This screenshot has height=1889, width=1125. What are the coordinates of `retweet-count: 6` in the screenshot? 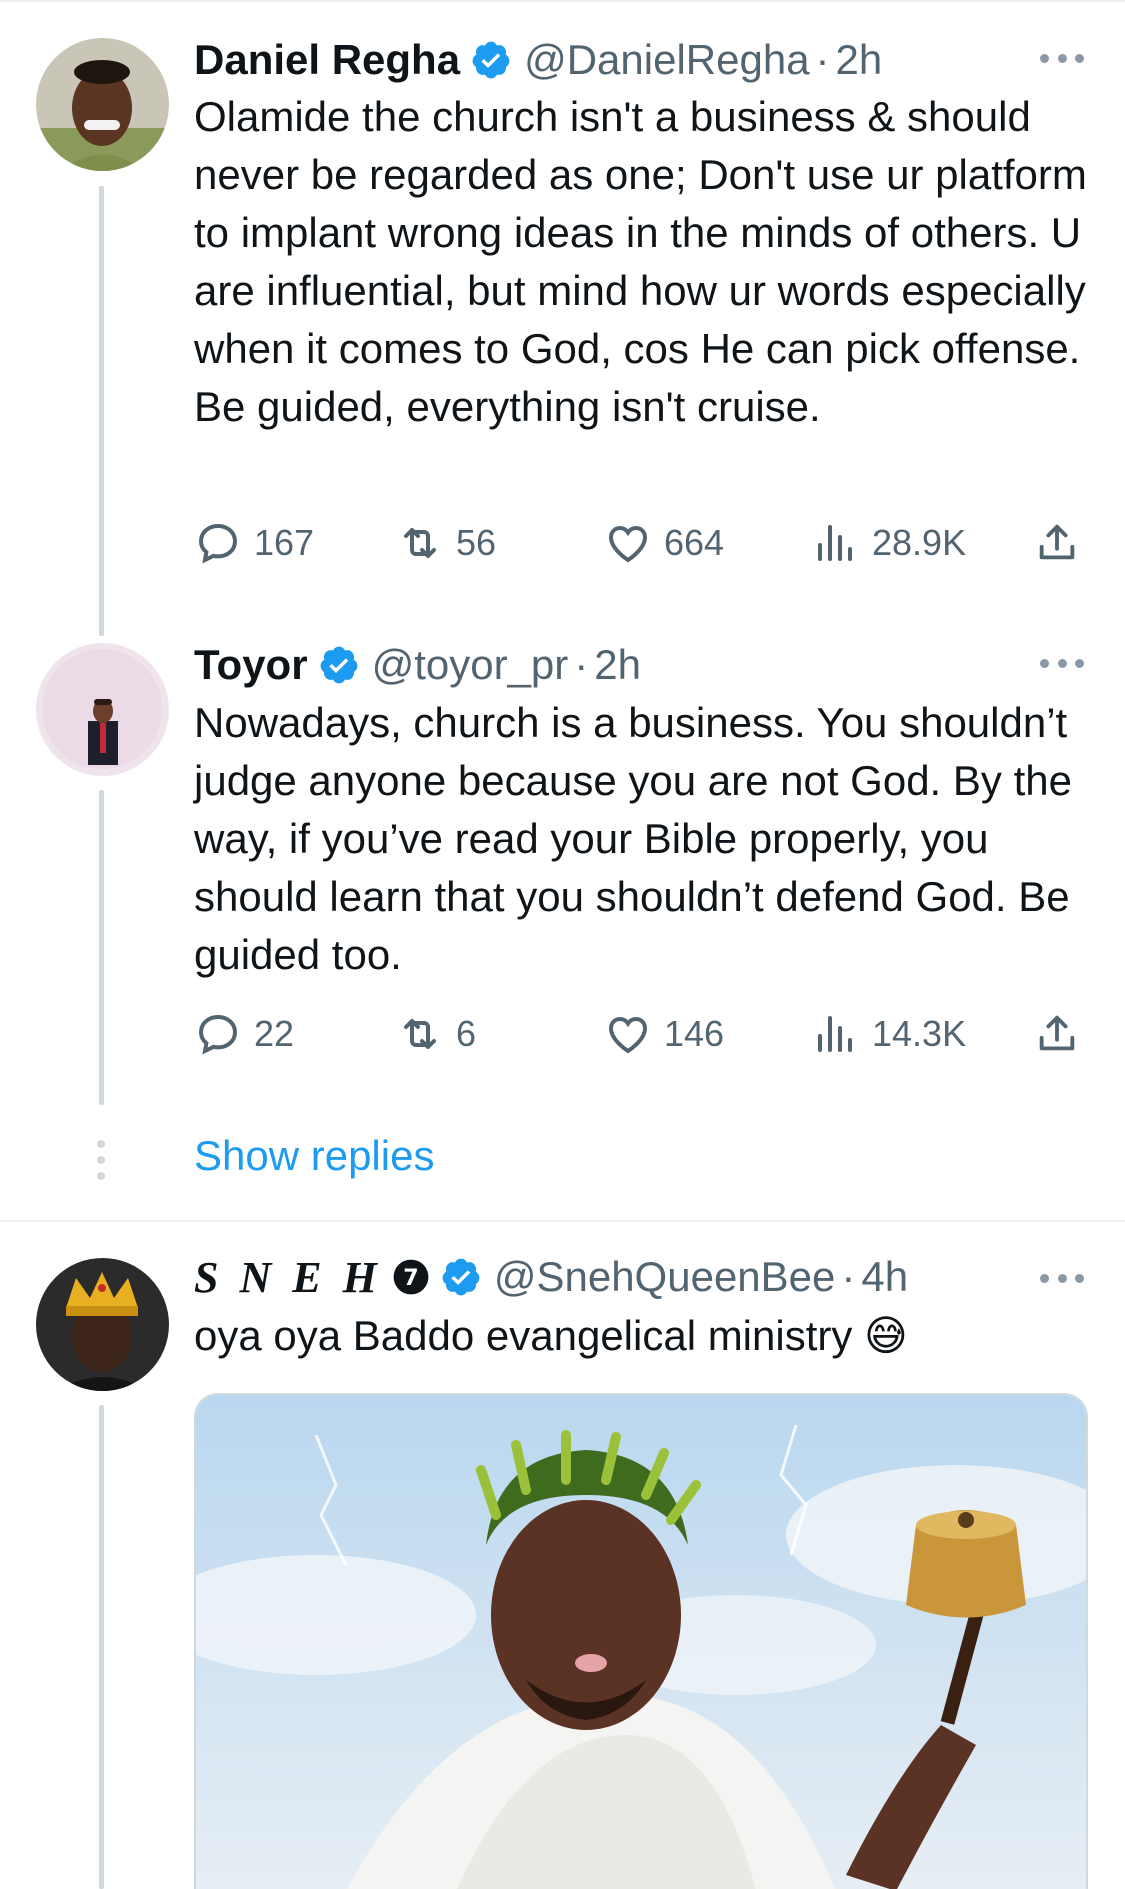 It's located at (466, 1033).